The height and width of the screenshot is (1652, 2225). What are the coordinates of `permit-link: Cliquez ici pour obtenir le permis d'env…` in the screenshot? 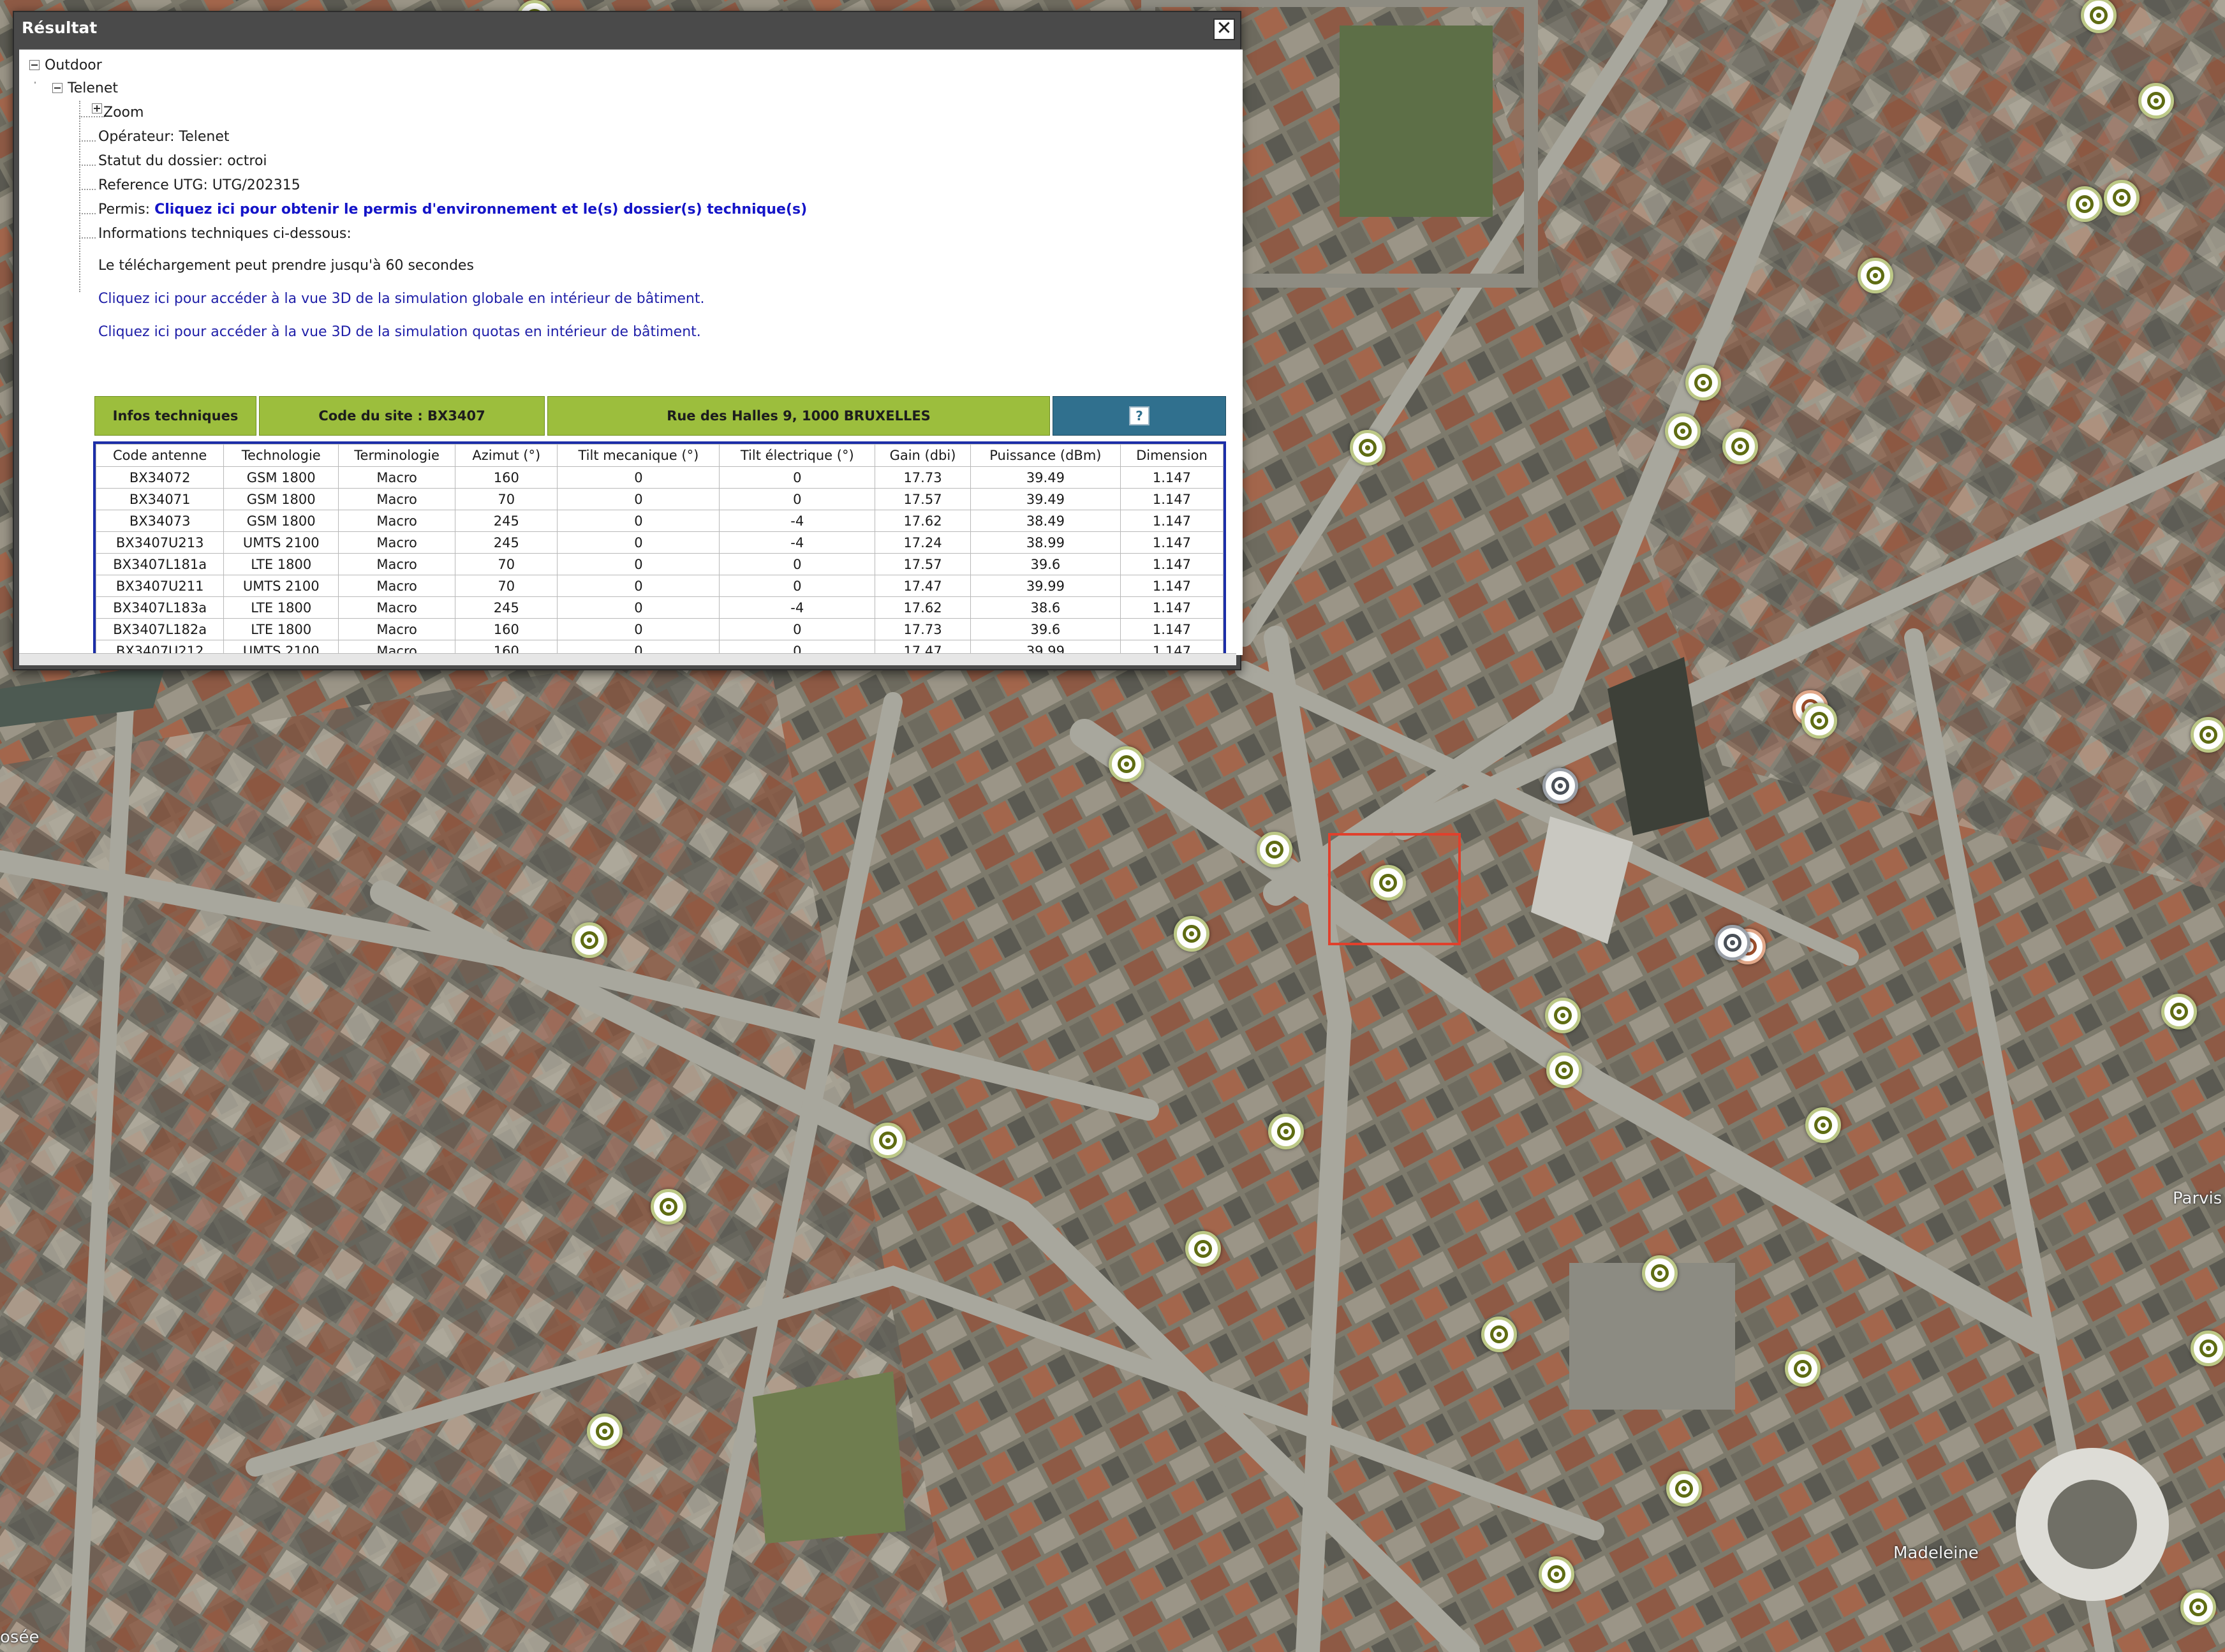 It's located at (481, 210).